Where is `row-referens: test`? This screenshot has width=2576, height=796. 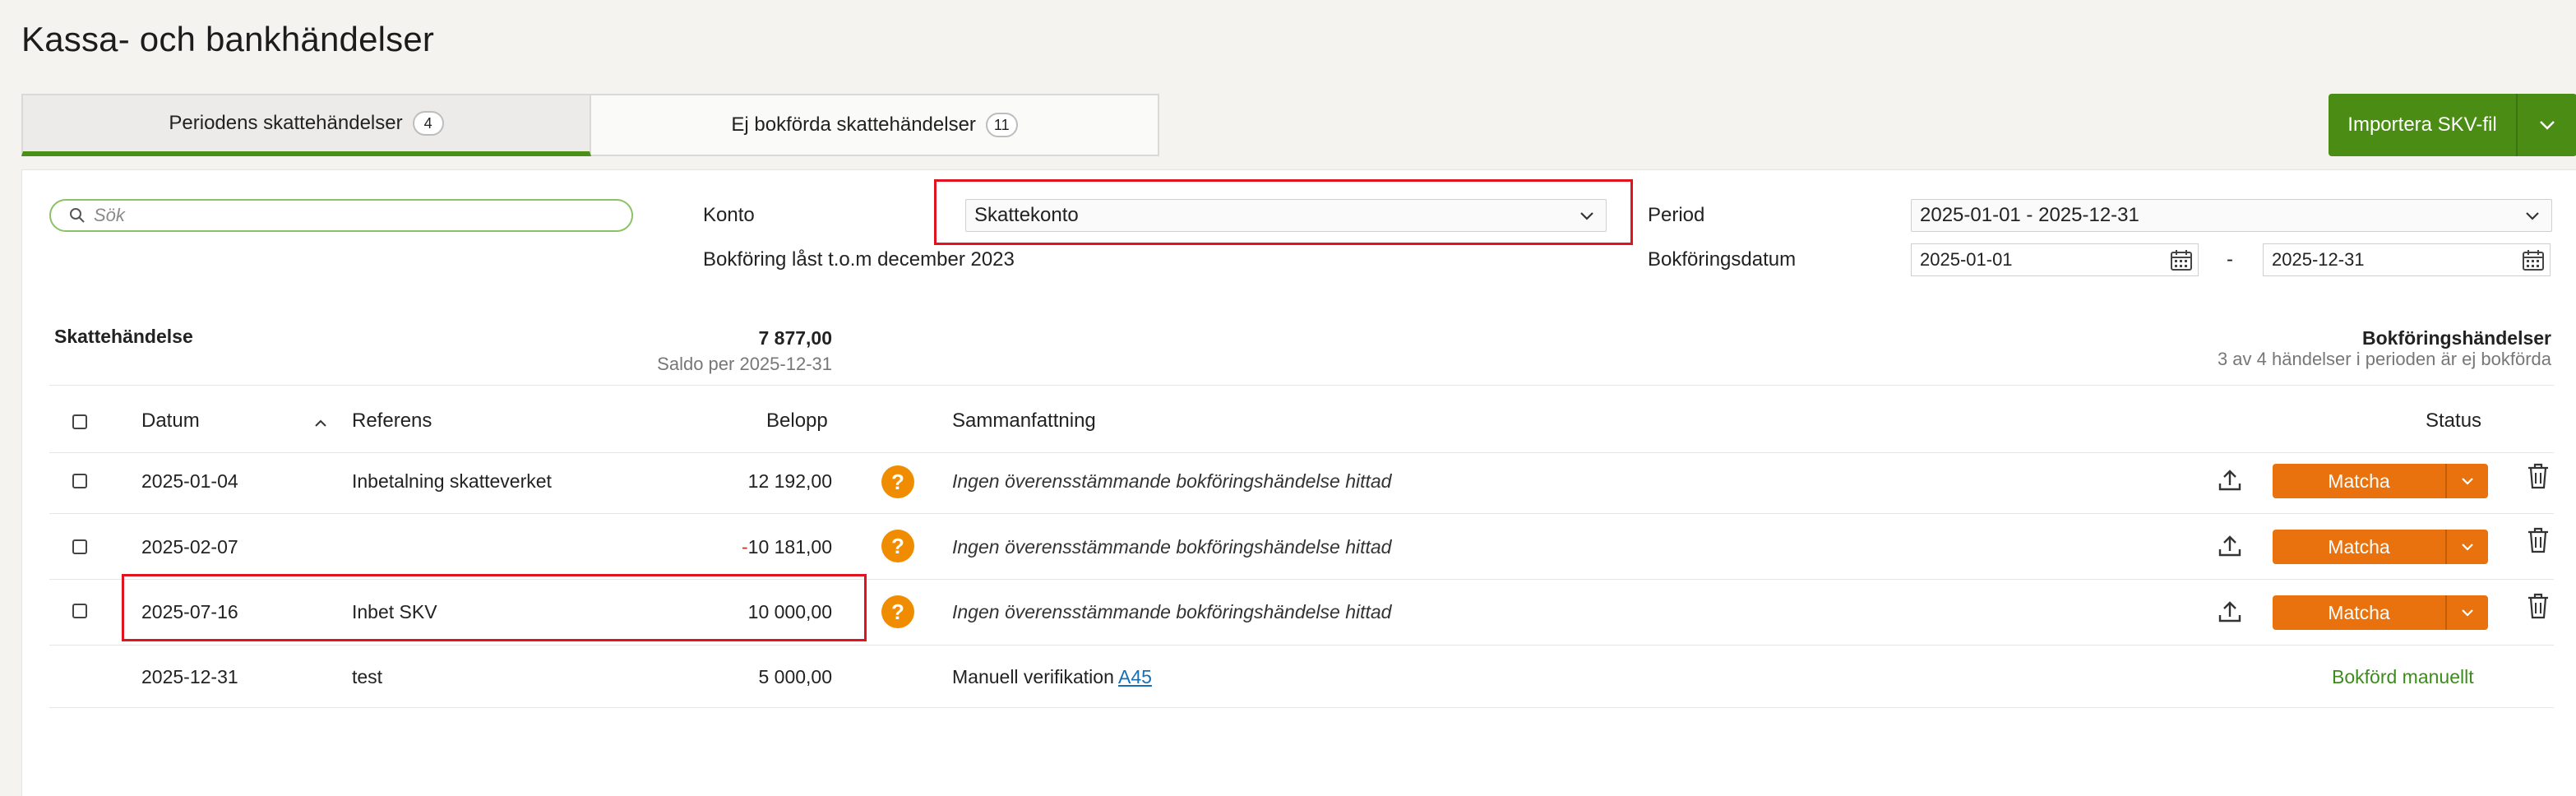 row-referens: test is located at coordinates (367, 676).